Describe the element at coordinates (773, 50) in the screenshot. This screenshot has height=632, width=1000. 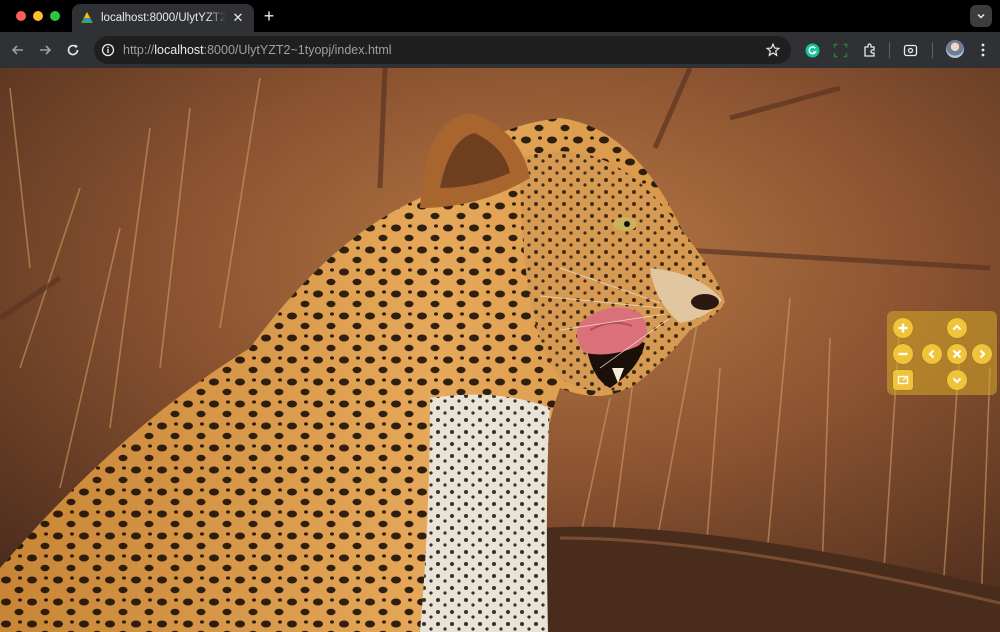
I see `bookmark-star-icon` at that location.